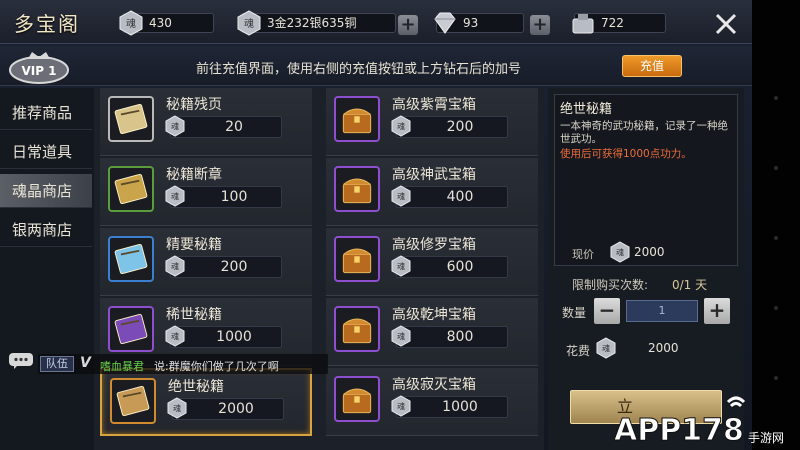 The height and width of the screenshot is (450, 800). I want to click on item-name: 高级修罗宝箱, so click(434, 245).